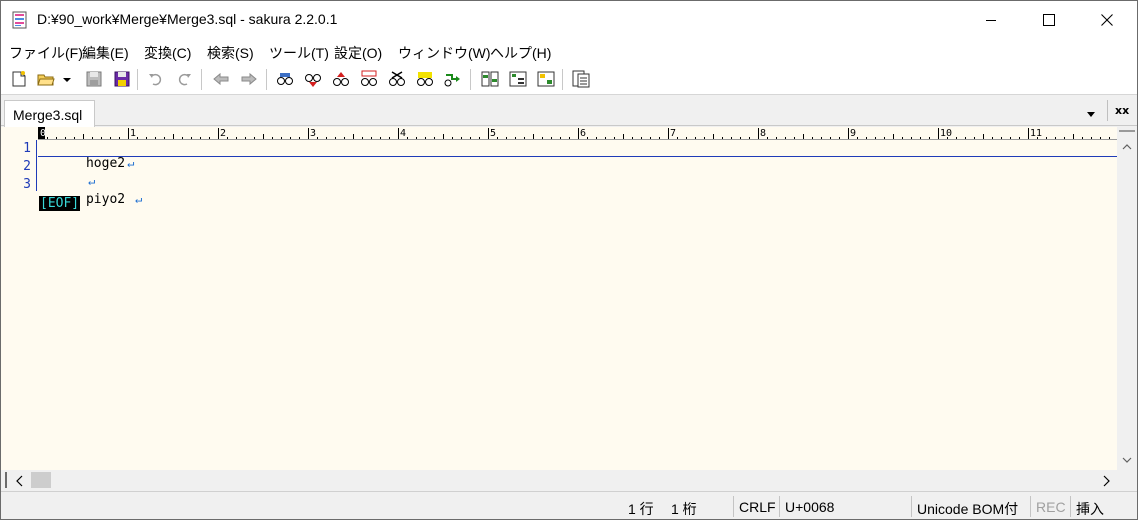  I want to click on ruler-label: 2, so click(223, 133).